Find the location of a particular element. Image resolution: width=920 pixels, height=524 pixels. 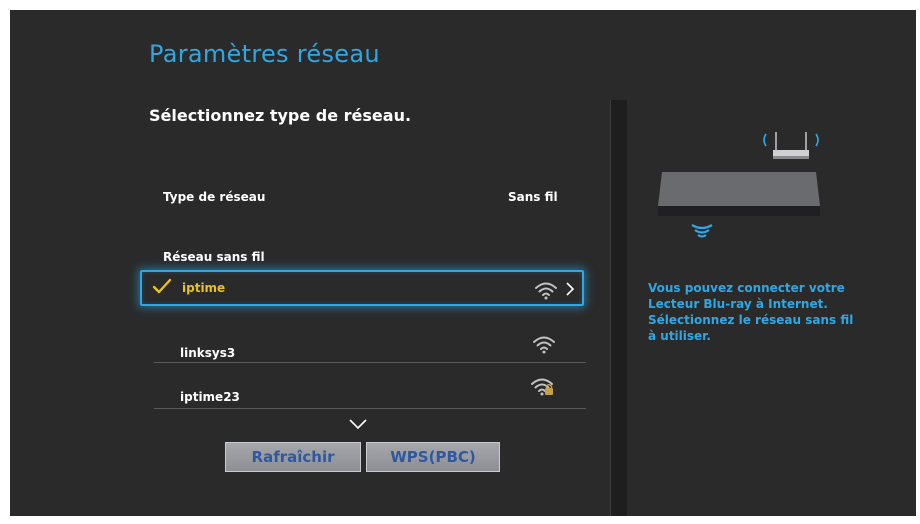

checkmark-icon is located at coordinates (162, 286).